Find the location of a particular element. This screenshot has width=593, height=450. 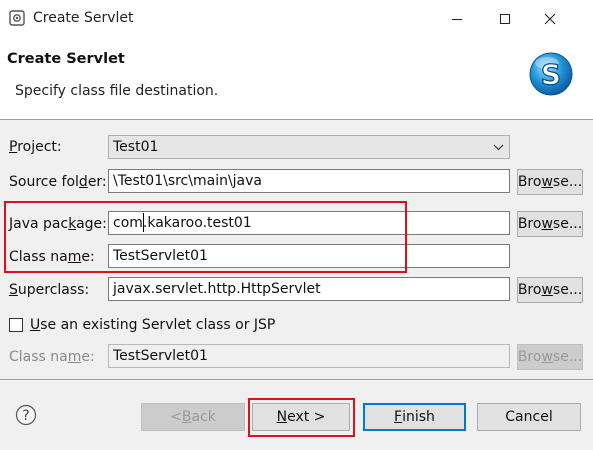

existing-class-name-field: TestServlet01 is located at coordinates (309, 356).